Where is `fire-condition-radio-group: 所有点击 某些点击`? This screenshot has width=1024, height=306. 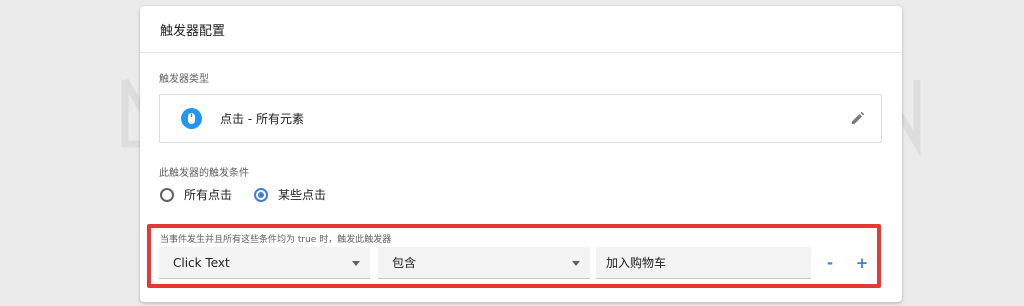
fire-condition-radio-group: 所有点击 某些点击 is located at coordinates (254, 194).